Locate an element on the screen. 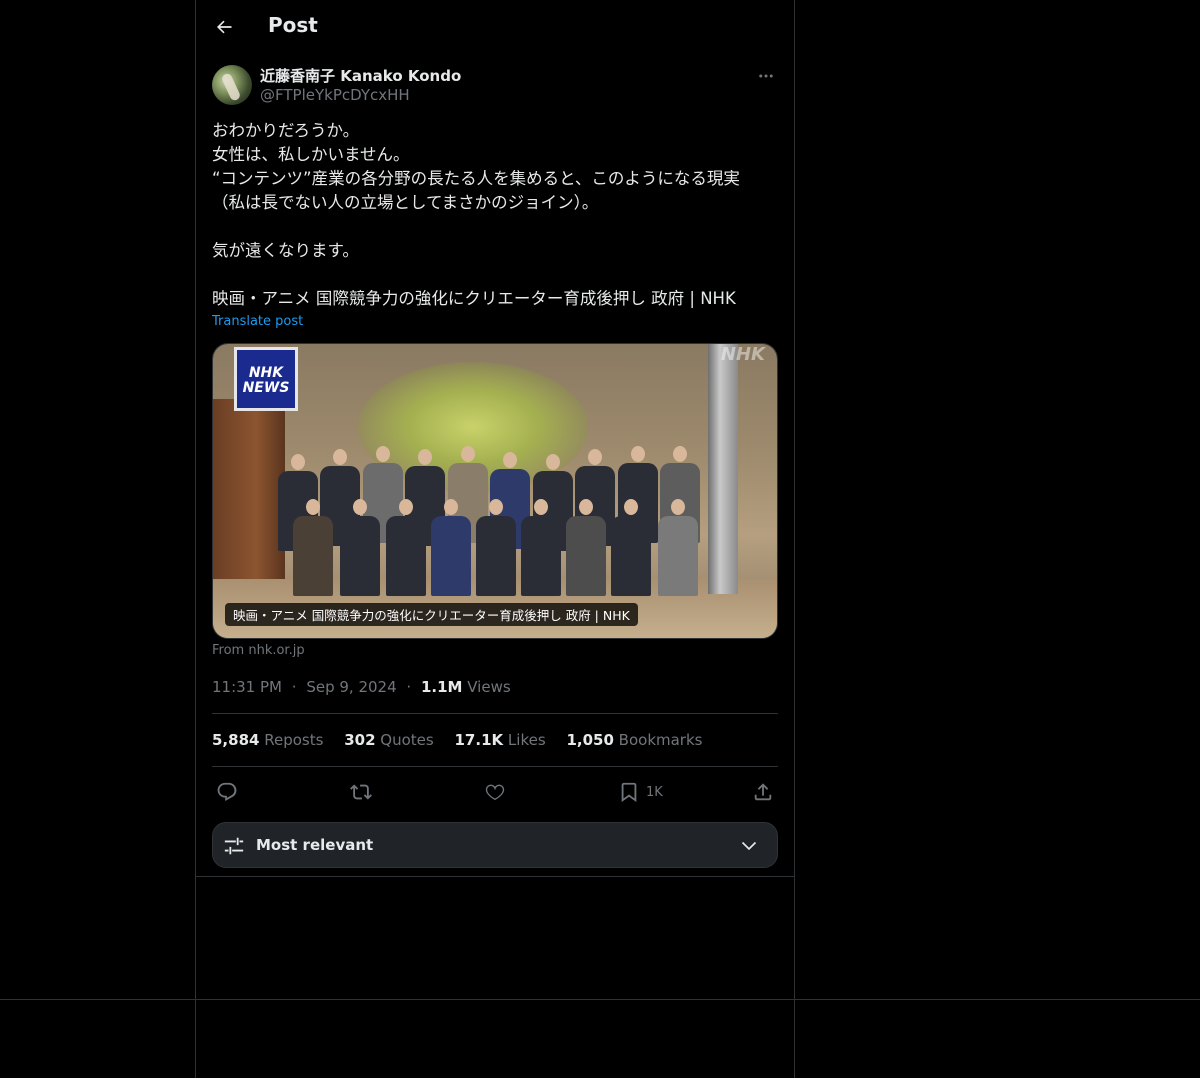 This screenshot has height=1078, width=1200. quotes-count: 302 is located at coordinates (360, 740).